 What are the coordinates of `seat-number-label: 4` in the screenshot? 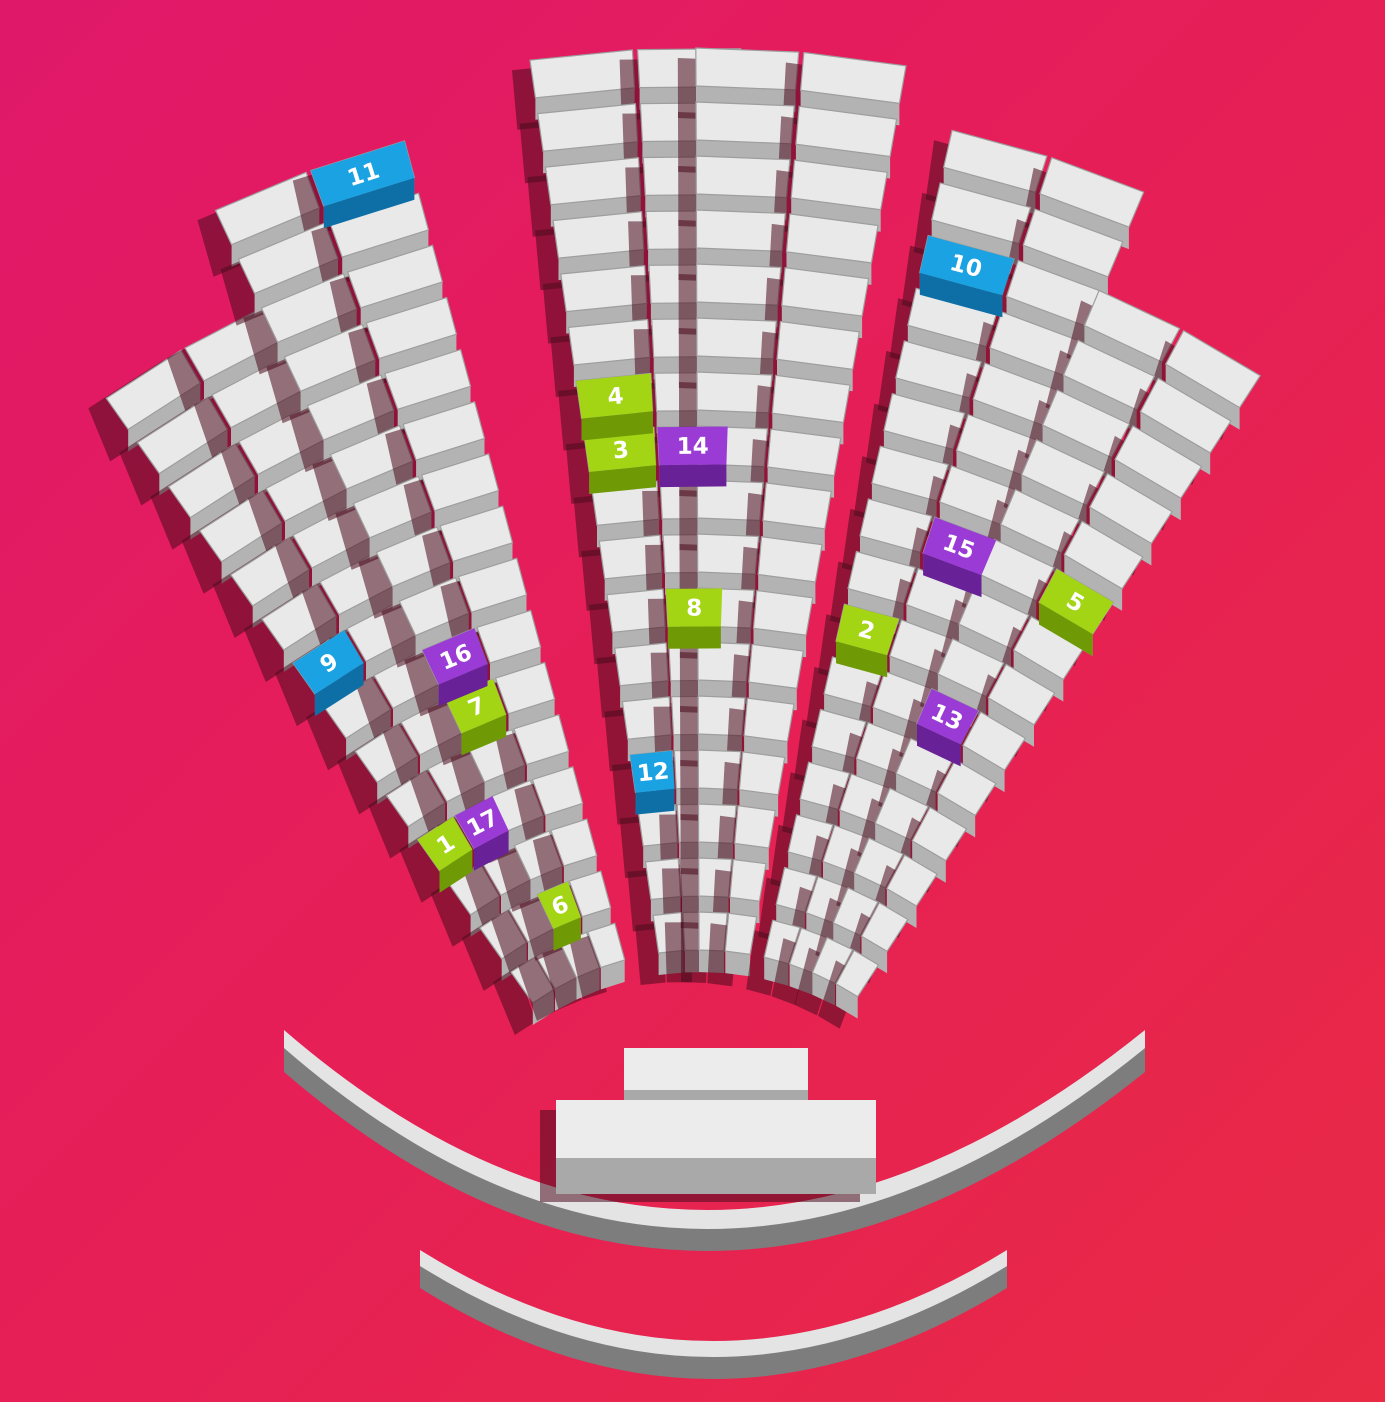 It's located at (615, 396).